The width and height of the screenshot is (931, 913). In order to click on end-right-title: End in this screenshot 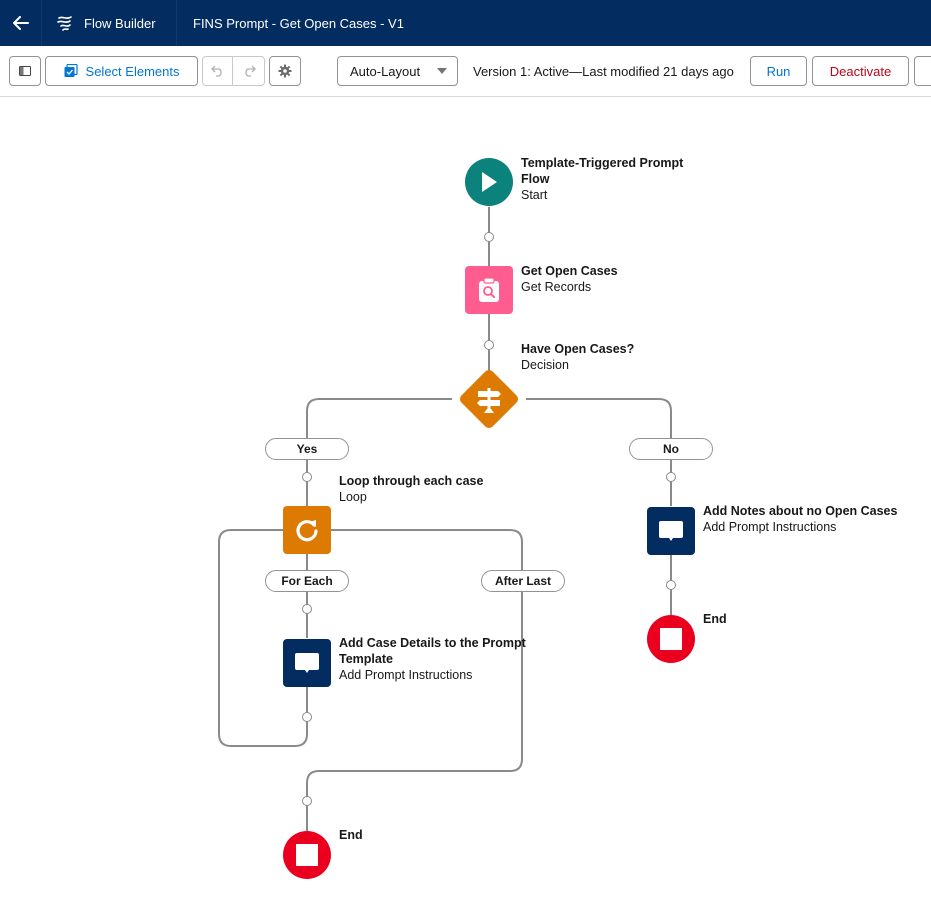, I will do `click(715, 619)`.